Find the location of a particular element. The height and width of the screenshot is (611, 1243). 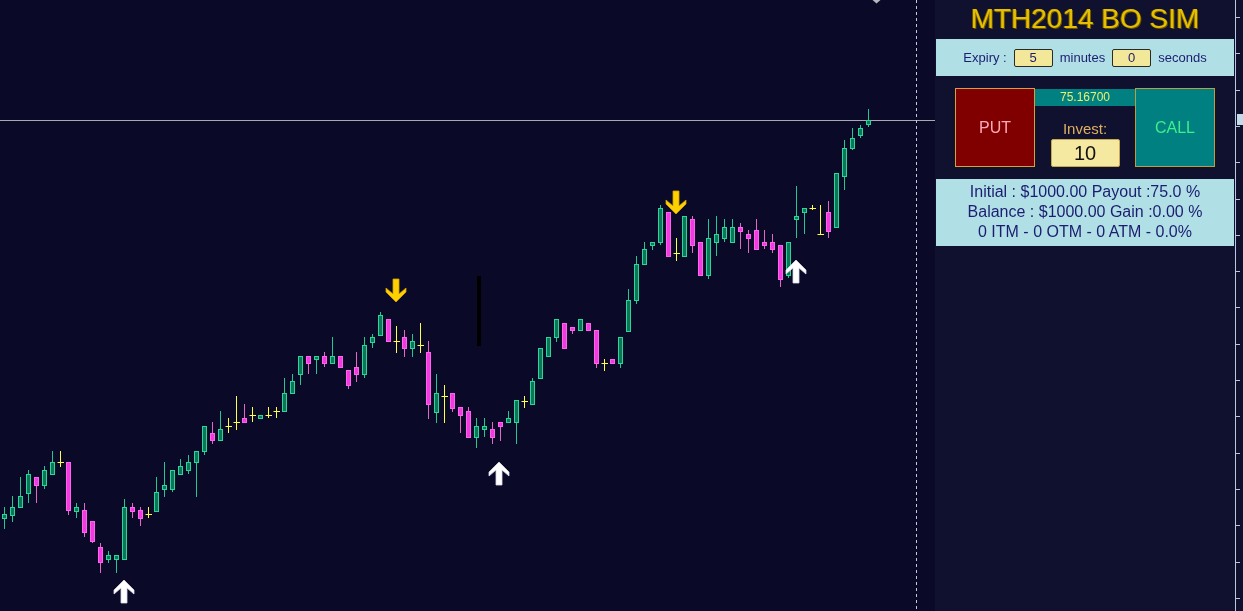

panel-title: MTH2014 BO SIM is located at coordinates (1085, 19).